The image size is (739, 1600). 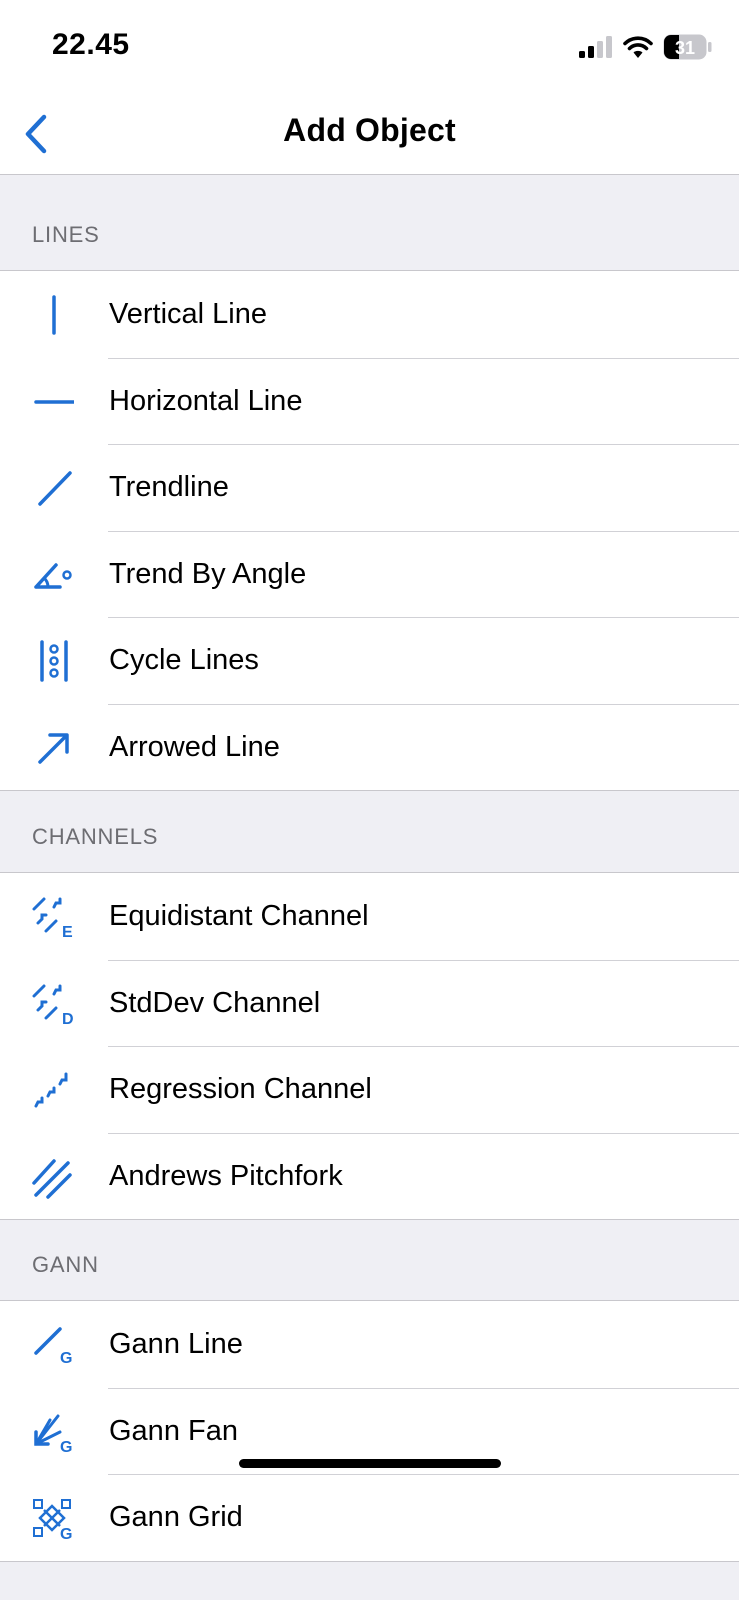 I want to click on list-item-regression-channel: Regression Channel, so click(x=369, y=1089).